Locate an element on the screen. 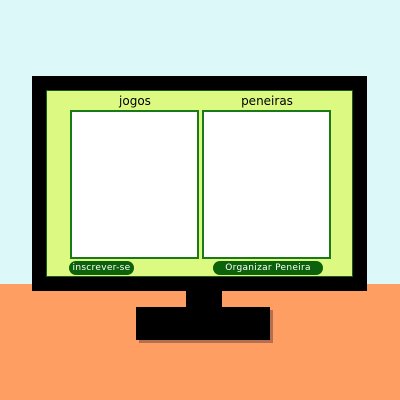  peneiras-panel is located at coordinates (266, 184).